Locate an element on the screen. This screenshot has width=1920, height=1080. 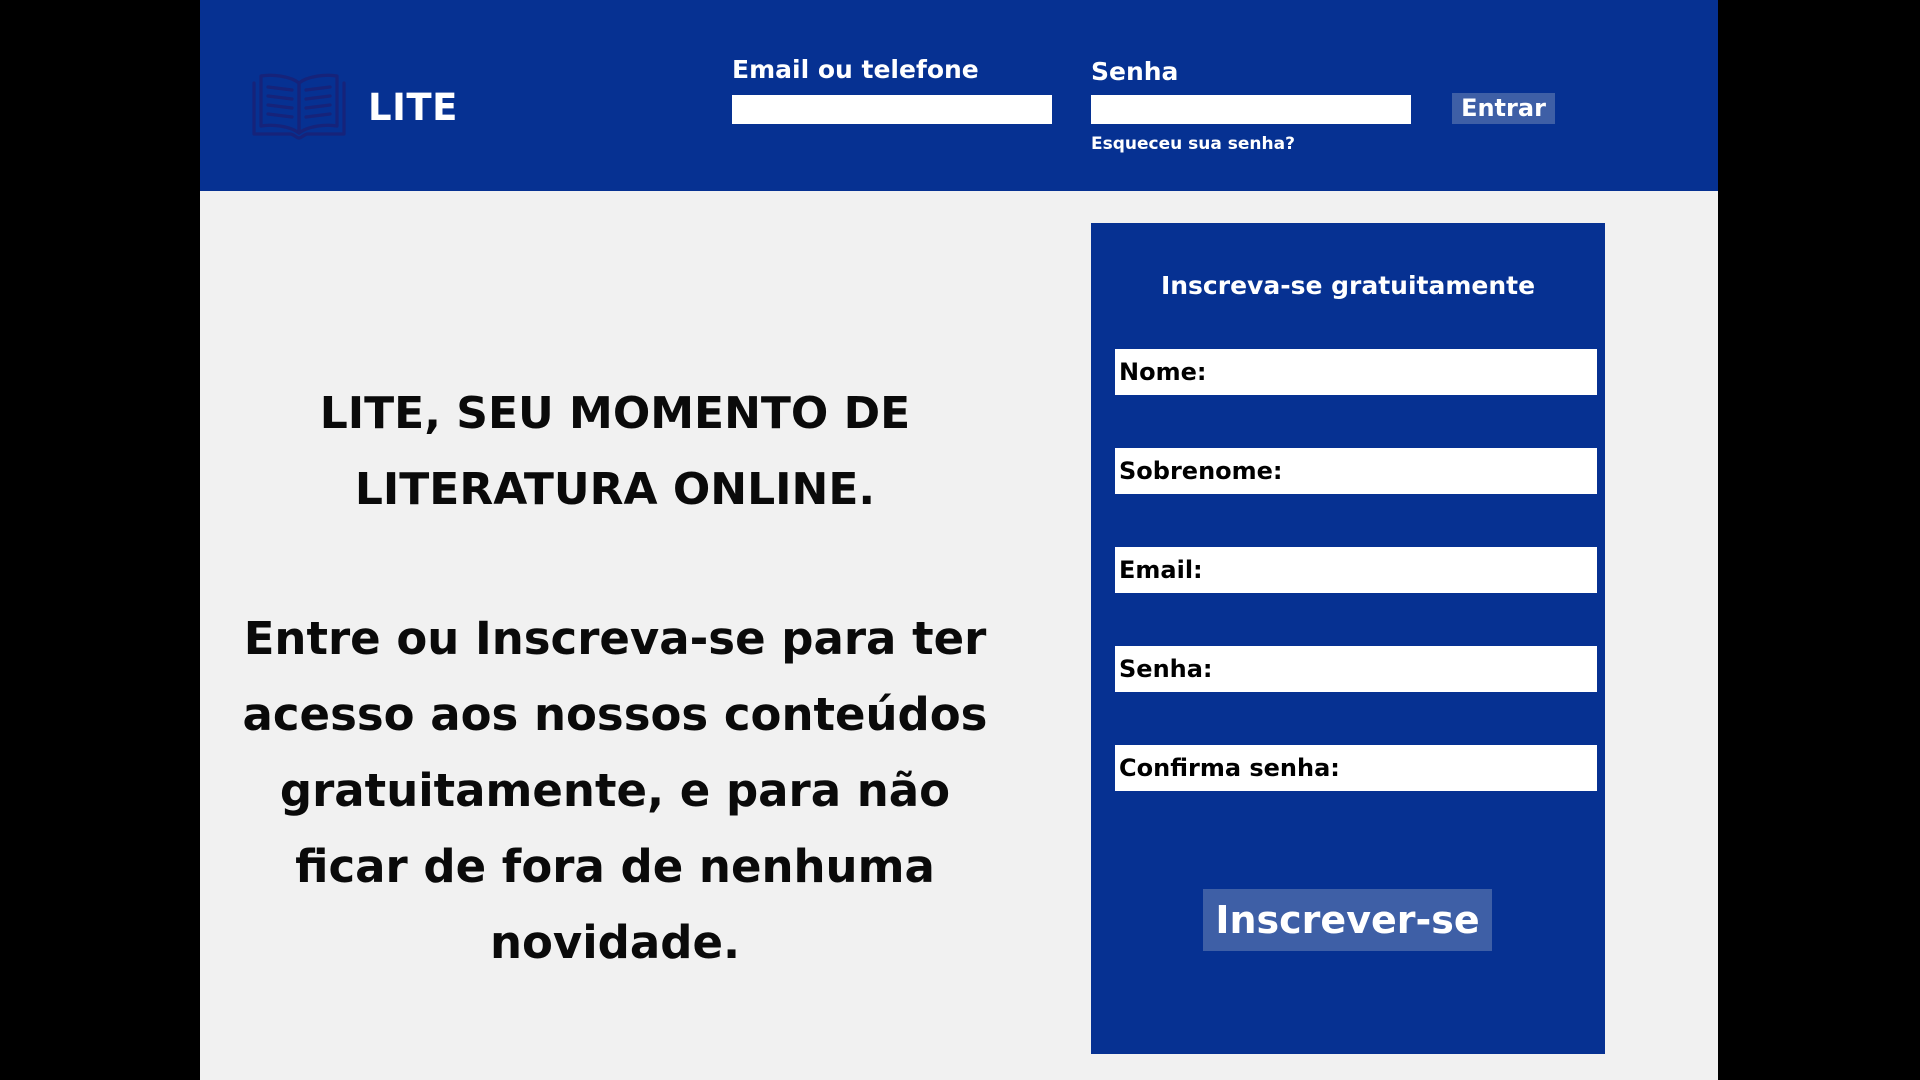
email-phone-label: Email ou telefone is located at coordinates (855, 69).